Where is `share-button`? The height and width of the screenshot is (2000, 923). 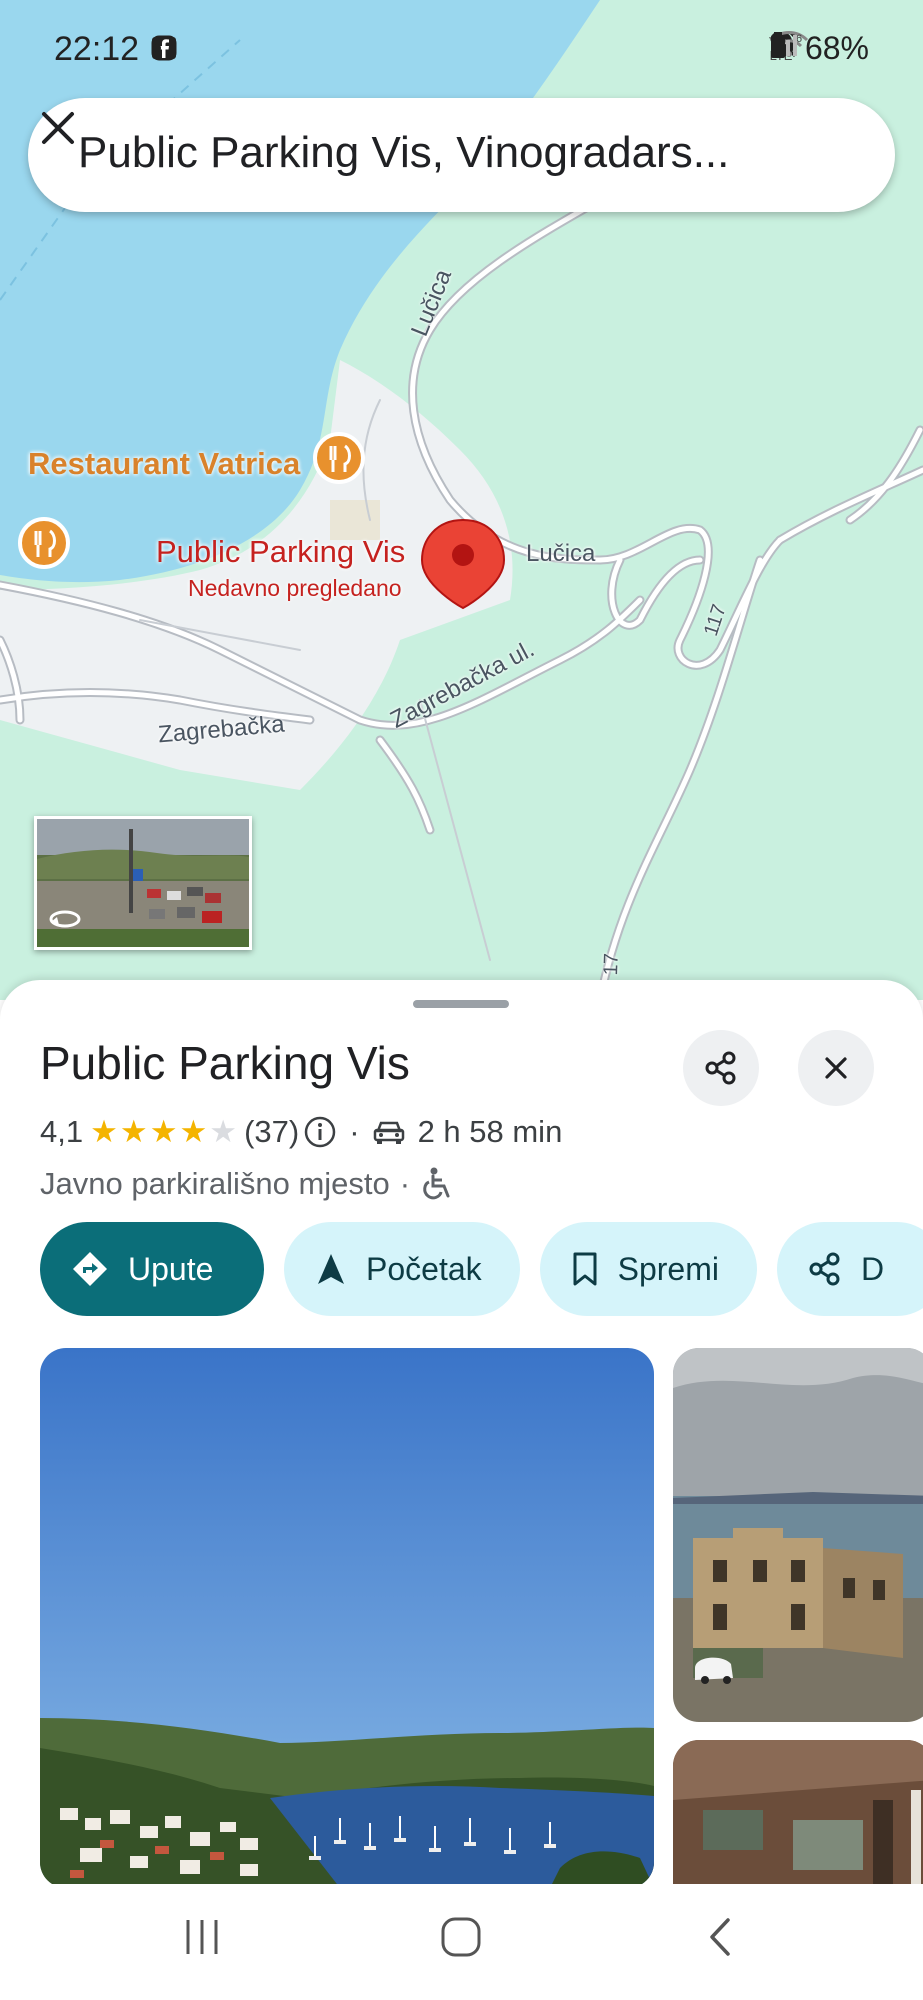 share-button is located at coordinates (721, 1068).